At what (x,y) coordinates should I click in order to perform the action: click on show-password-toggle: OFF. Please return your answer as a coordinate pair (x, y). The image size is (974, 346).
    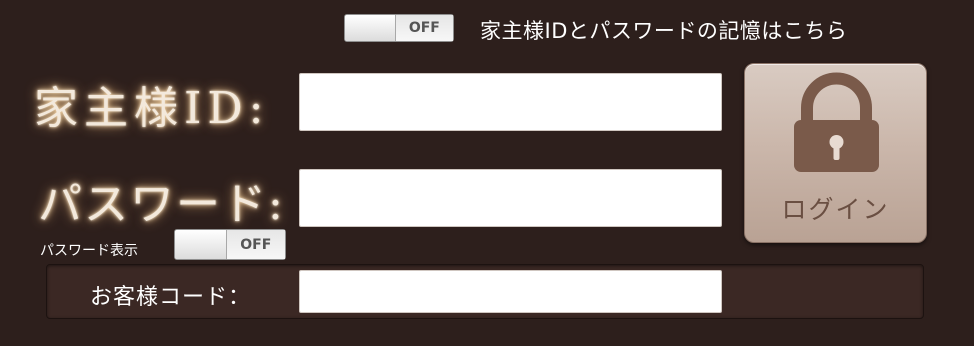
    Looking at the image, I should click on (230, 244).